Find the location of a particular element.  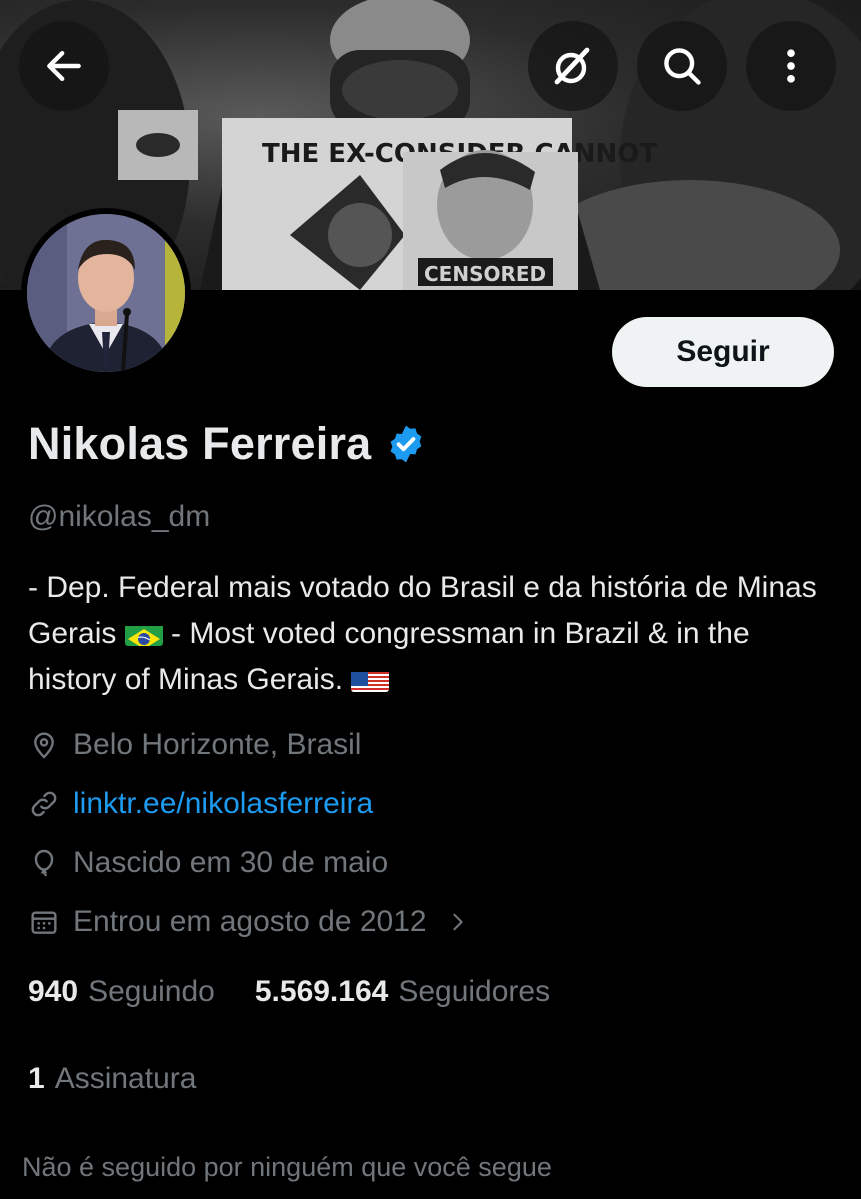

search-icon is located at coordinates (682, 66).